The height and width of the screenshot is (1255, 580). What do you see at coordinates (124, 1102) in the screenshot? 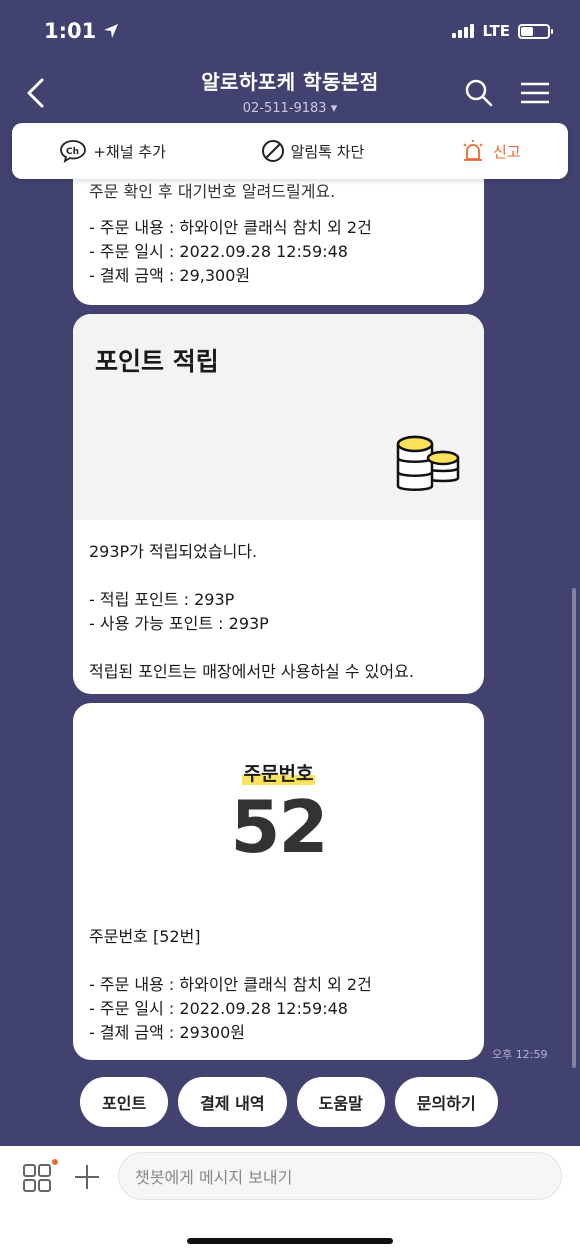
I see `quick-reply-point: 포인트` at bounding box center [124, 1102].